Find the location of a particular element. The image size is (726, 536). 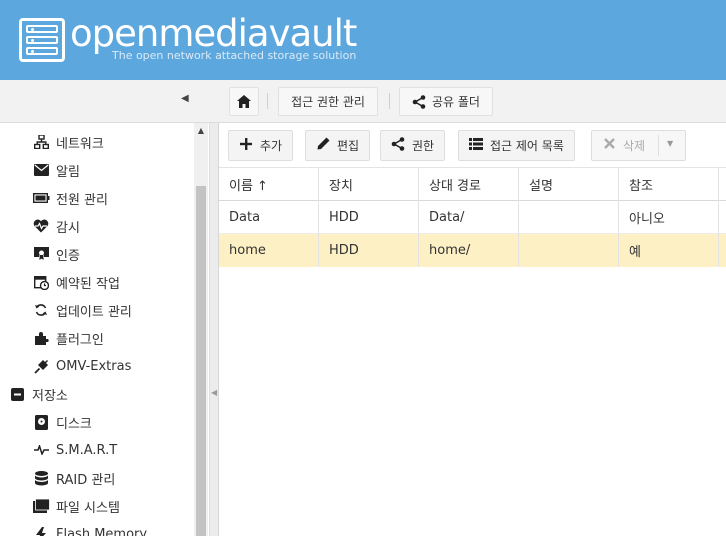

plus-icon is located at coordinates (246, 145).